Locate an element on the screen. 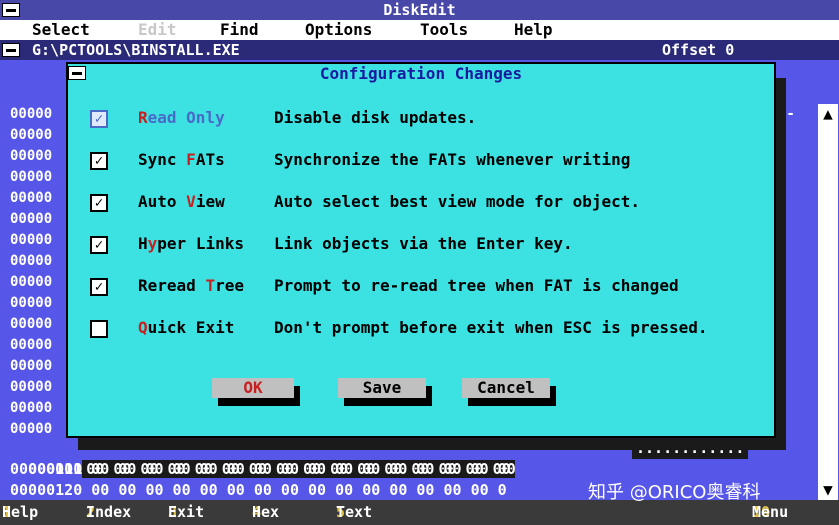 The image size is (839, 525). cancel-button-label: Cancel is located at coordinates (506, 387).